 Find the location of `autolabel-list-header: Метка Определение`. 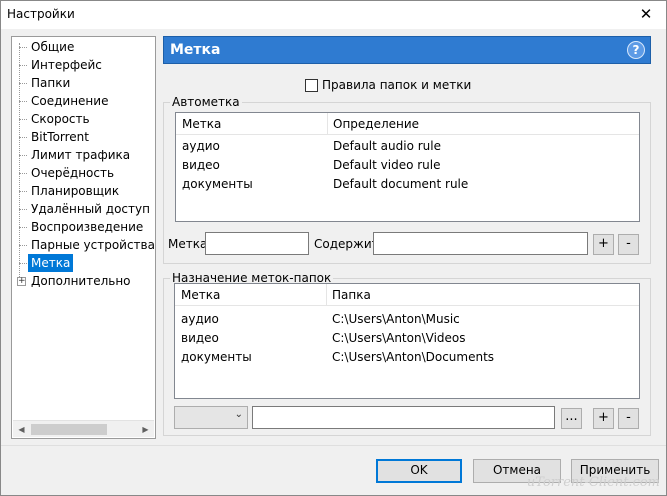

autolabel-list-header: Метка Определение is located at coordinates (407, 124).